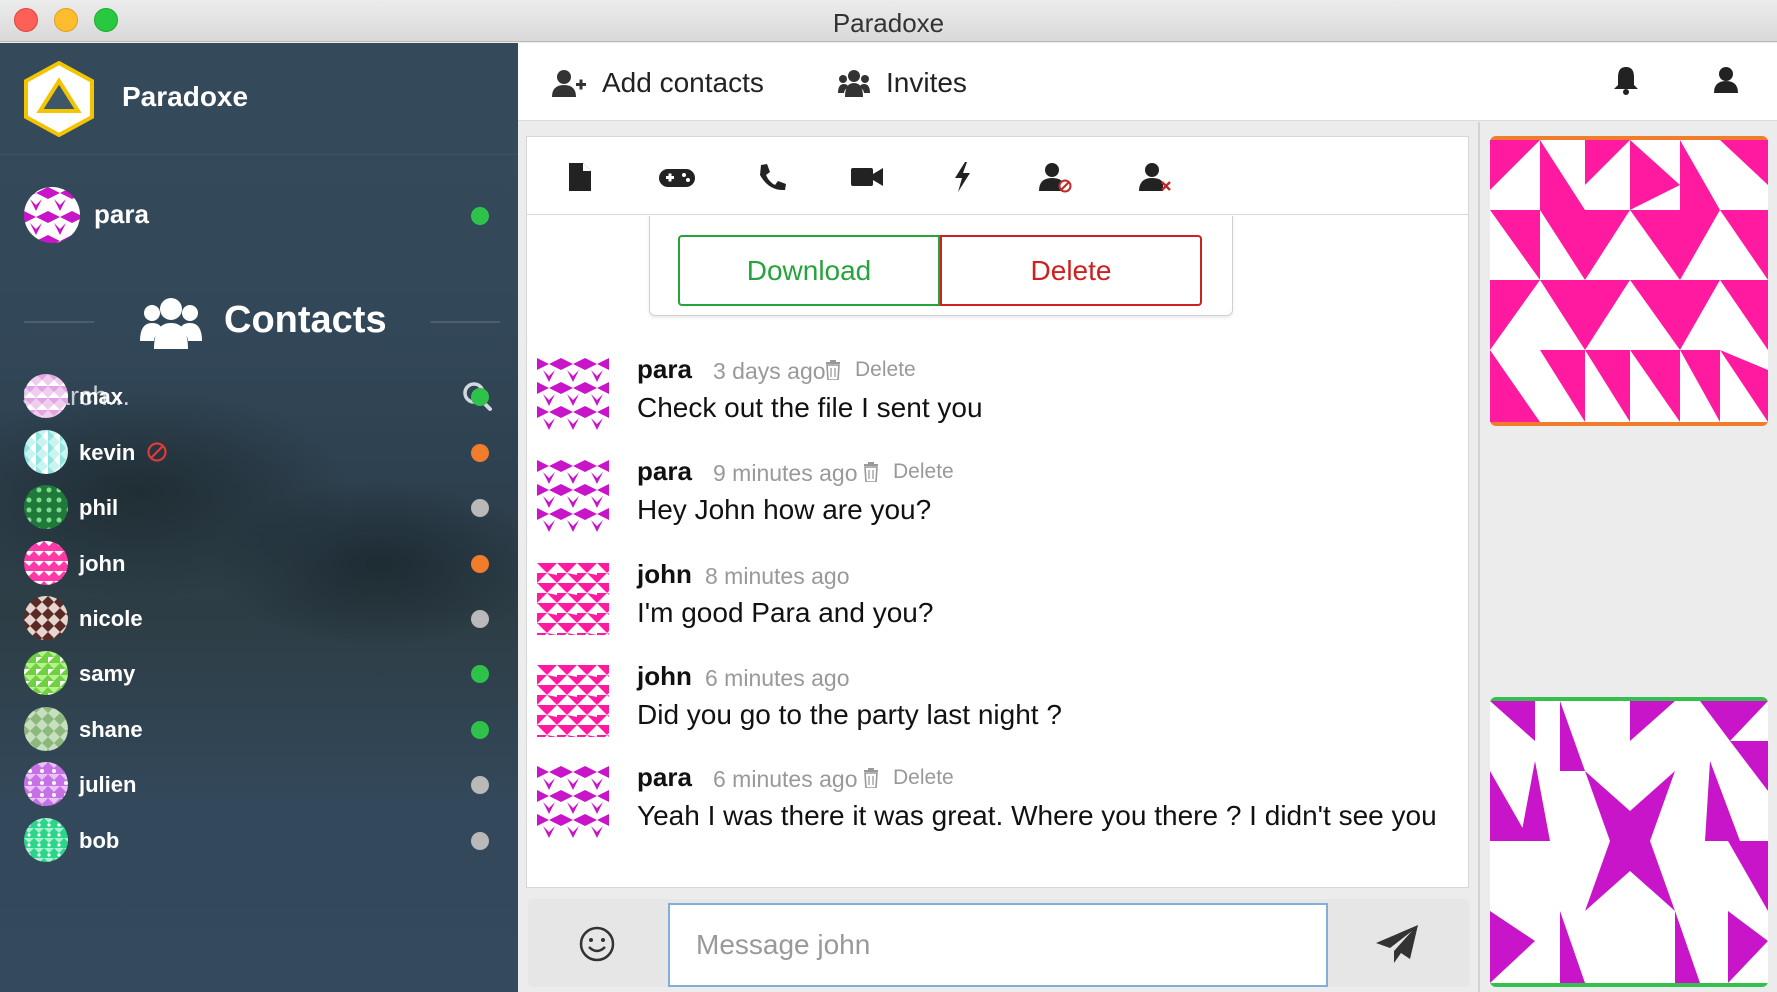 This screenshot has width=1777, height=992. What do you see at coordinates (677, 177) in the screenshot?
I see `gamepad-icon` at bounding box center [677, 177].